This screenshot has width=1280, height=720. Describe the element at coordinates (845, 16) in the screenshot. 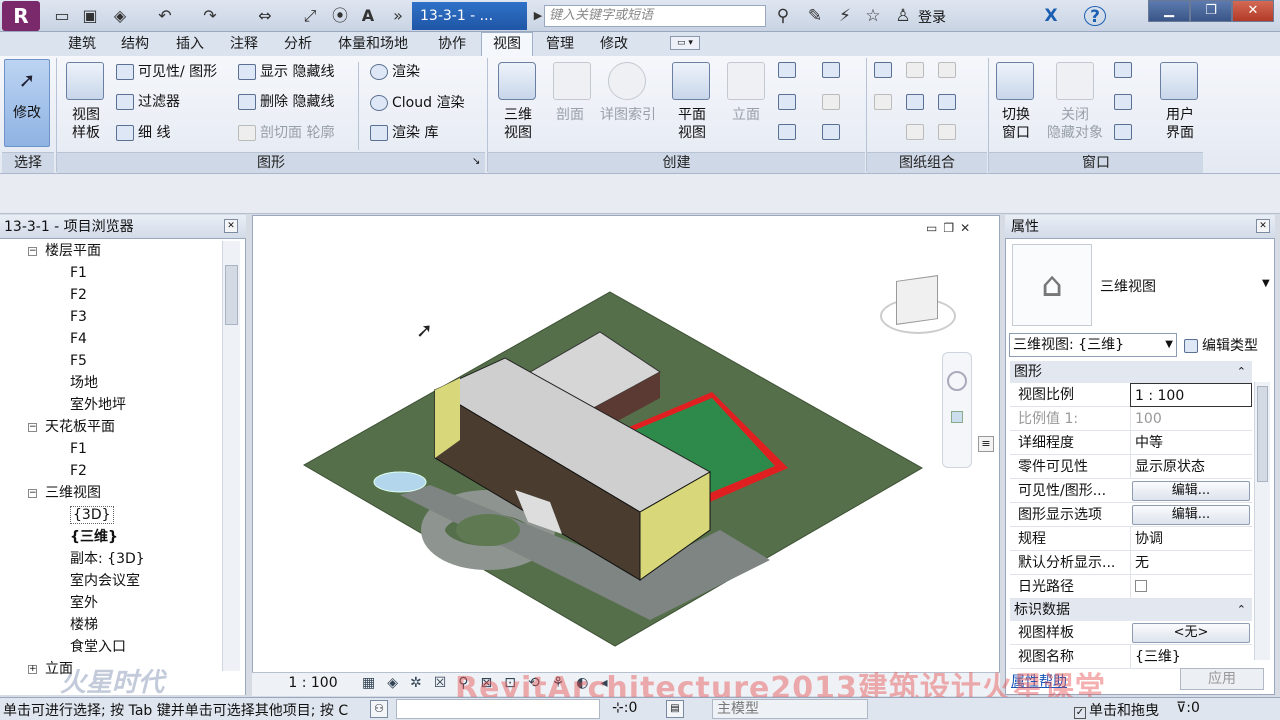

I see `satellite-icon: ⚡` at that location.